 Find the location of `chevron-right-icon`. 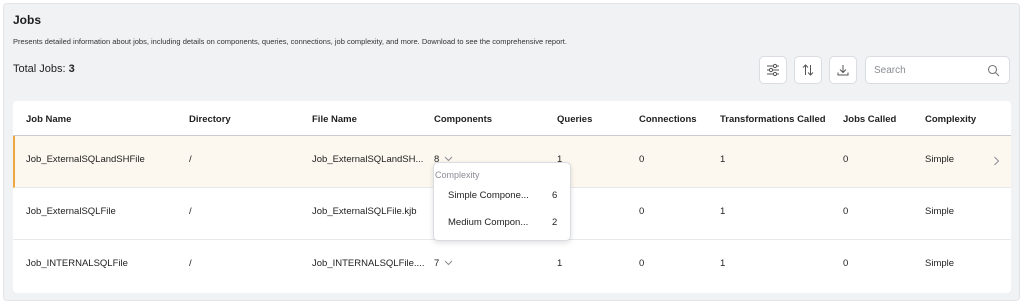

chevron-right-icon is located at coordinates (996, 161).